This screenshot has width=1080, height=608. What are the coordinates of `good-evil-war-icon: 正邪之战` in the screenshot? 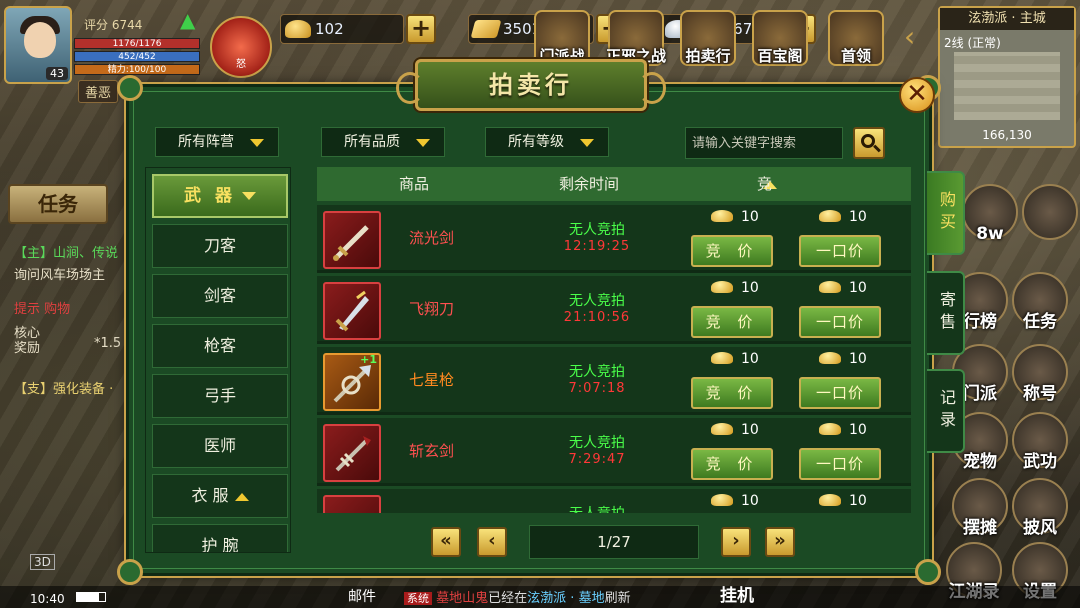 It's located at (636, 38).